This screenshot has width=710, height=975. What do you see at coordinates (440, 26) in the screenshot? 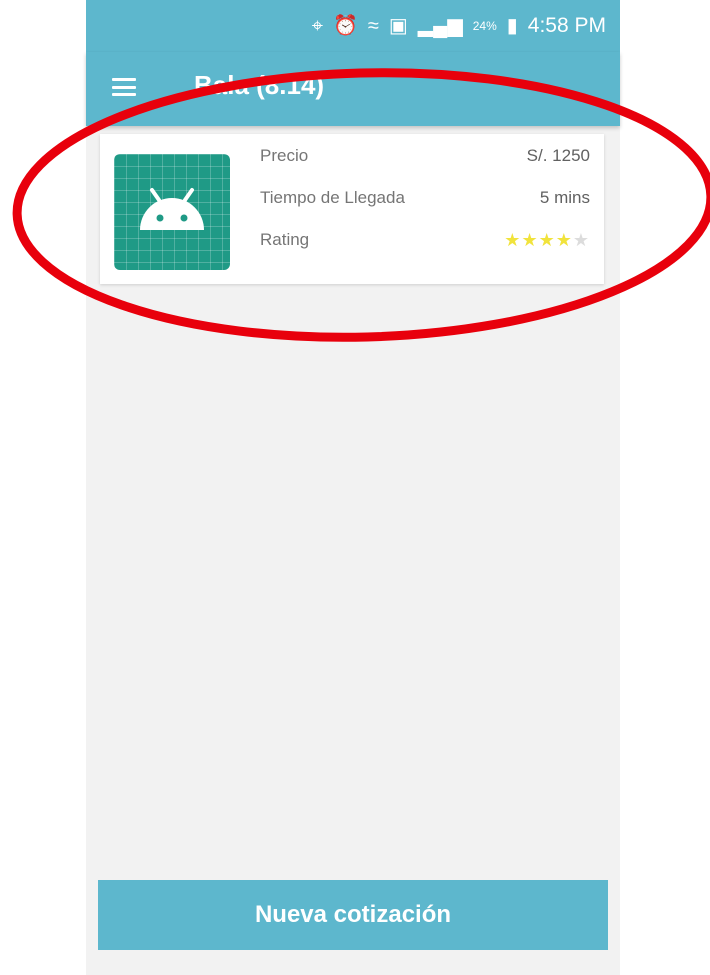
I see `signal-icon: ▂▄▆` at bounding box center [440, 26].